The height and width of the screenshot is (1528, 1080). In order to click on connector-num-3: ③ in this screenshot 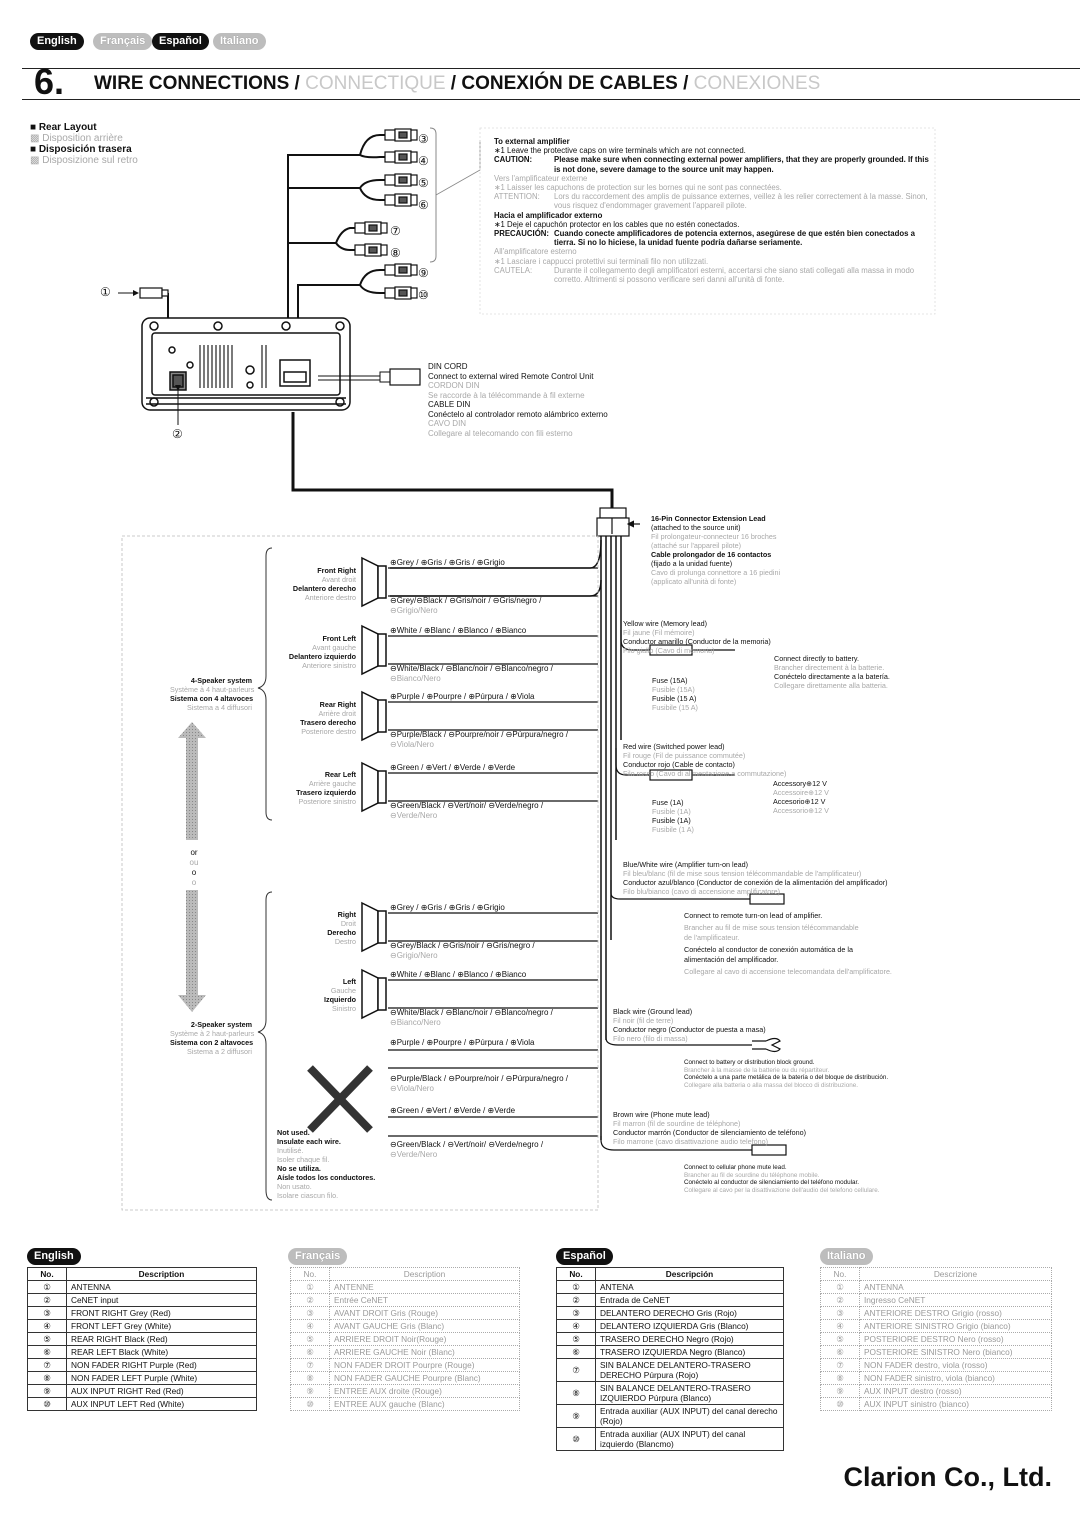, I will do `click(423, 139)`.